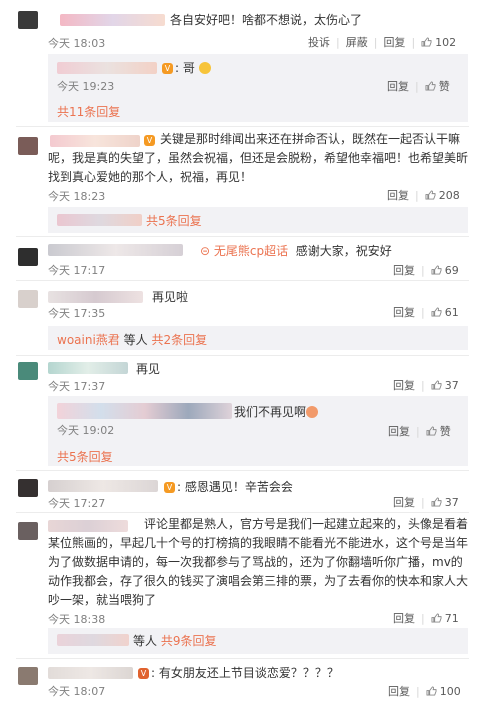  I want to click on reply-summary: woaini燕君 等人 共2条回复, so click(132, 339).